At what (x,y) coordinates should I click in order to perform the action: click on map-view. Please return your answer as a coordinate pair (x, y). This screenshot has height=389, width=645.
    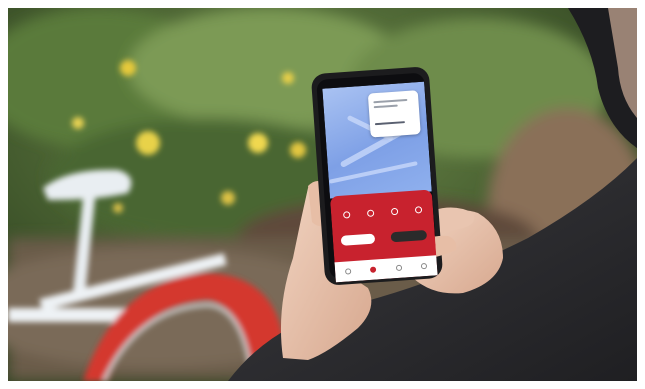
    Looking at the image, I should click on (377, 140).